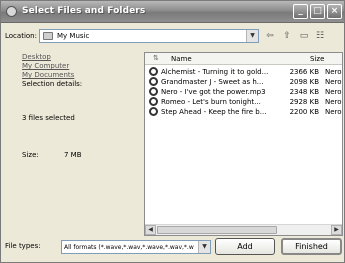 The width and height of the screenshot is (345, 263). What do you see at coordinates (48, 118) in the screenshot?
I see `selection-count: 3 files selected` at bounding box center [48, 118].